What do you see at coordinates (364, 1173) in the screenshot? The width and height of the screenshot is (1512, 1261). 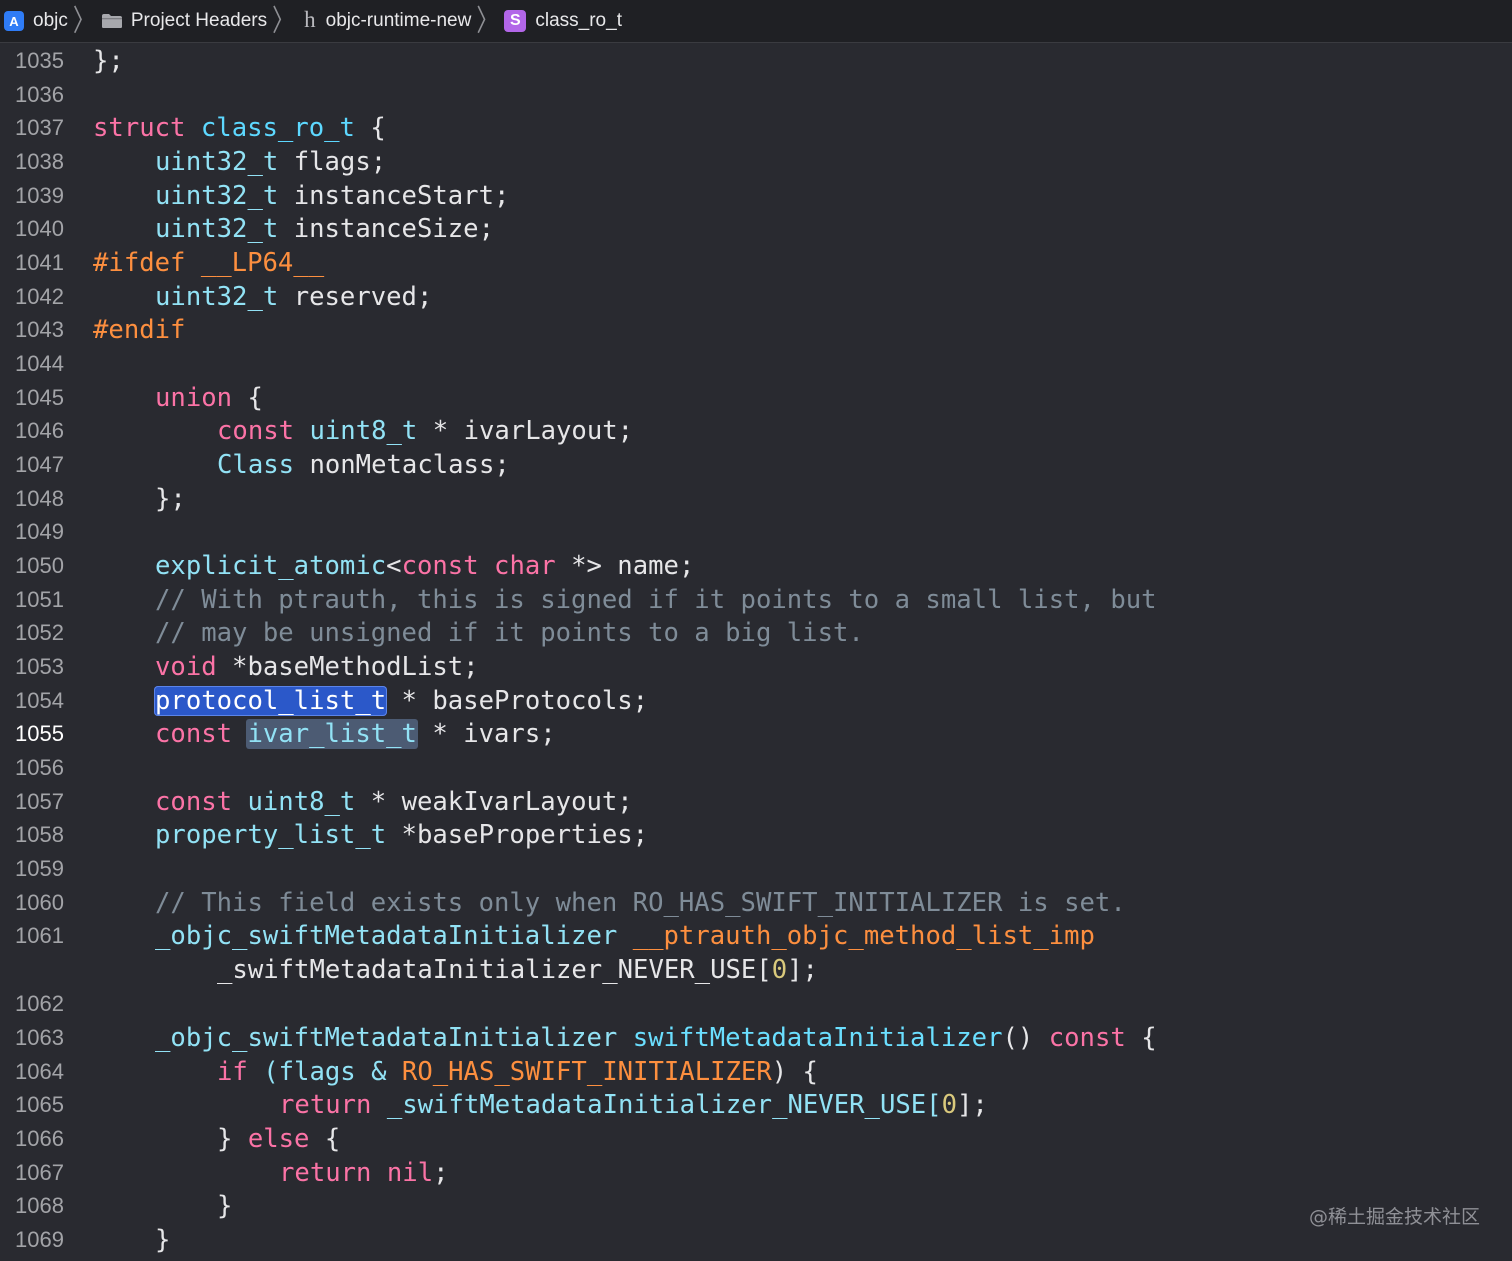 I see `code-text: return nil;` at bounding box center [364, 1173].